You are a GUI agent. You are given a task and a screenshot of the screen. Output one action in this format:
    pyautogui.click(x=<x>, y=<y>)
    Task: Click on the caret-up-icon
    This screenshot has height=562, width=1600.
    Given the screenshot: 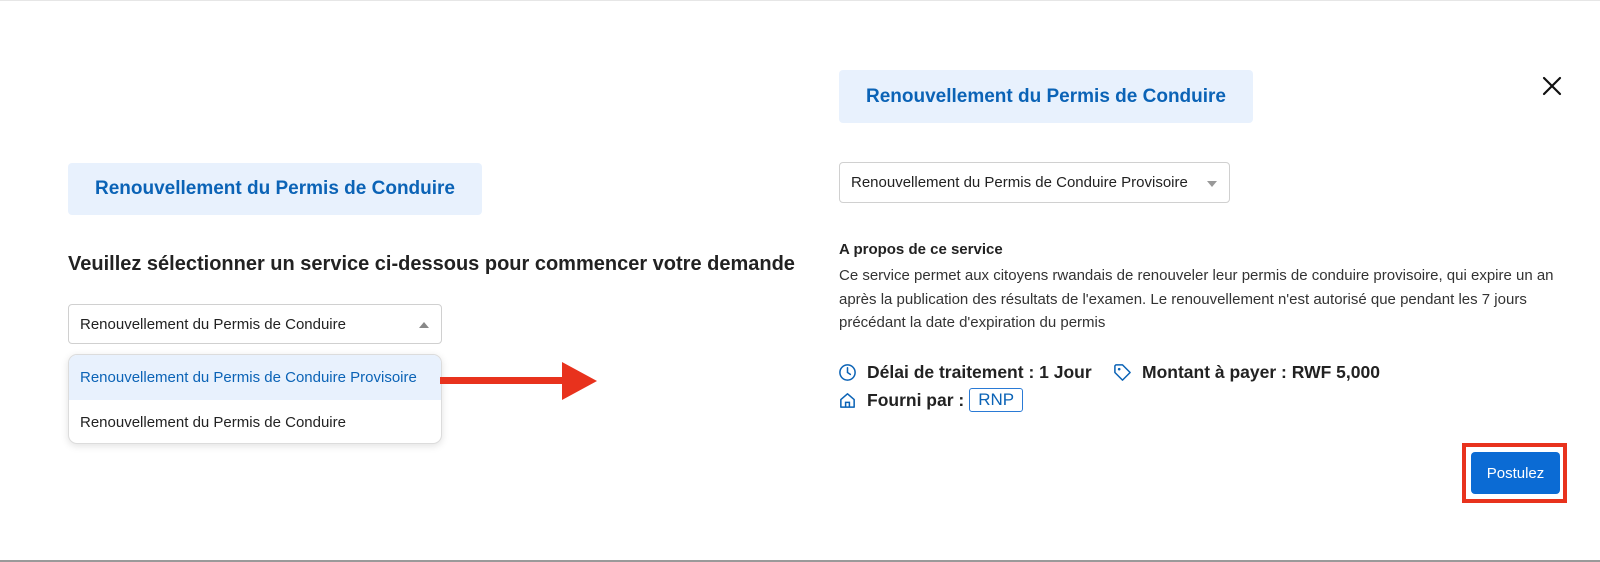 What is the action you would take?
    pyautogui.click(x=424, y=325)
    